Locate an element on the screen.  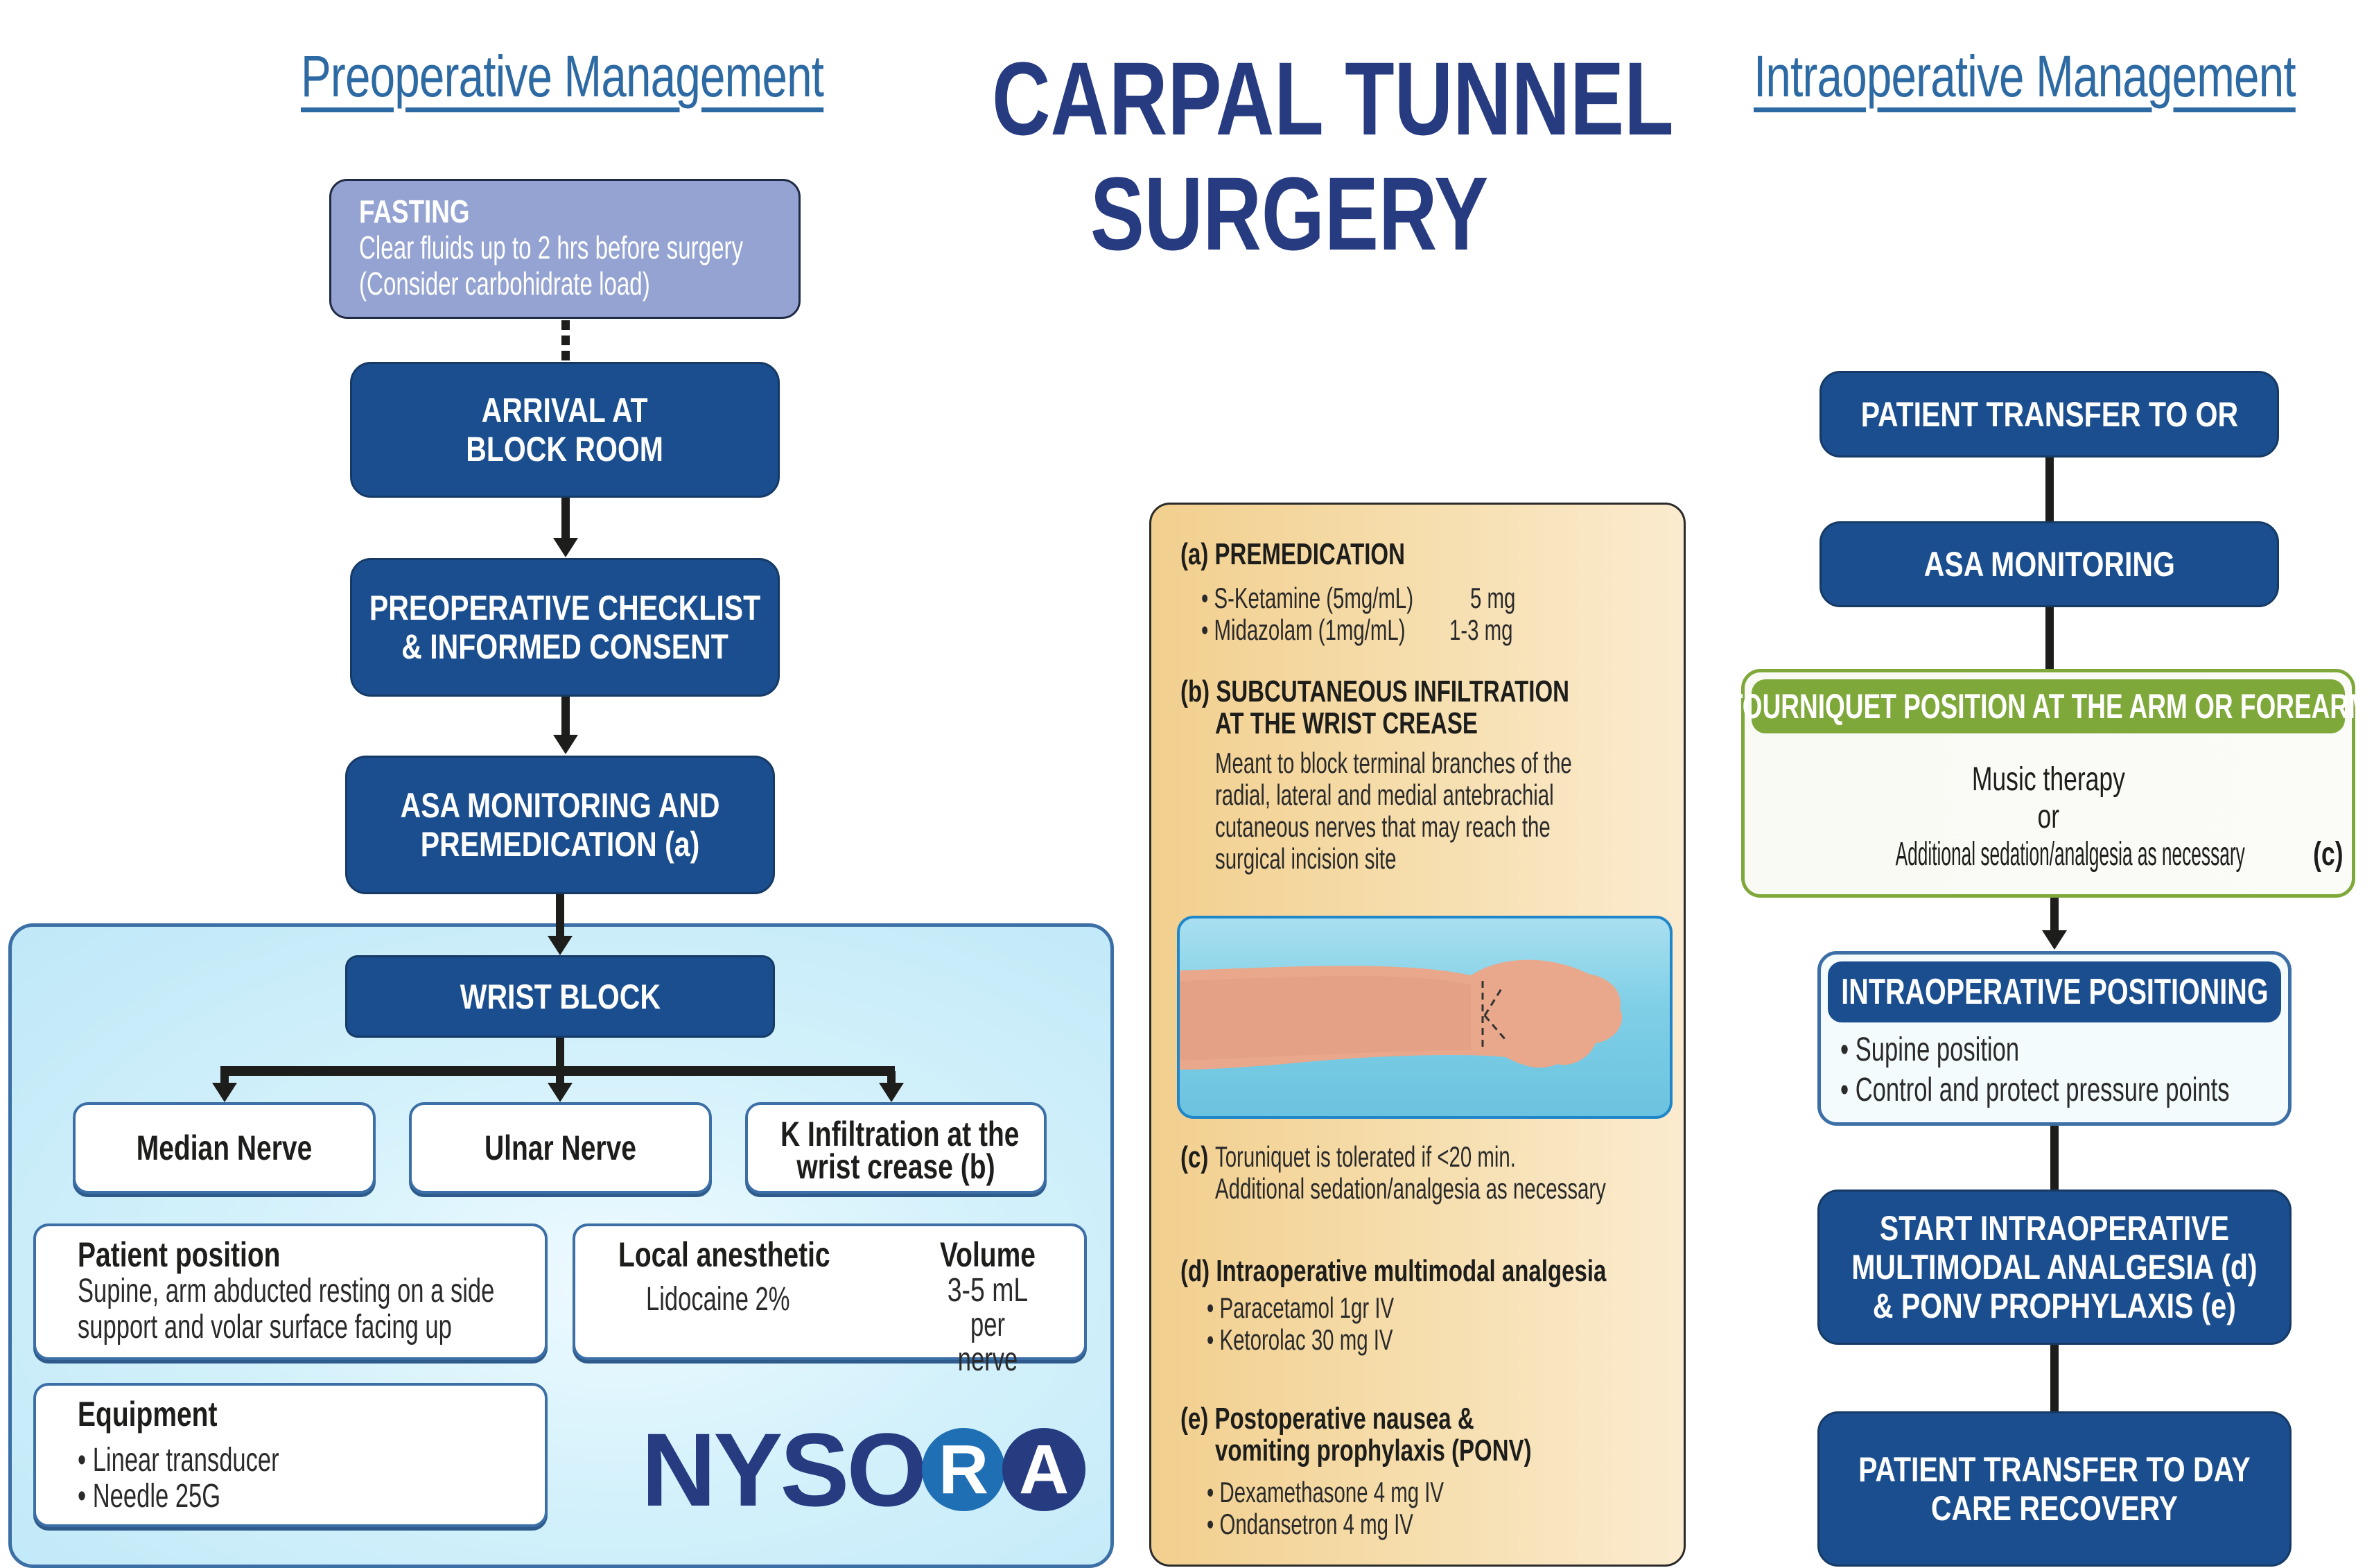
asa-monitoring-box: ASA MONITORING is located at coordinates (2049, 564).